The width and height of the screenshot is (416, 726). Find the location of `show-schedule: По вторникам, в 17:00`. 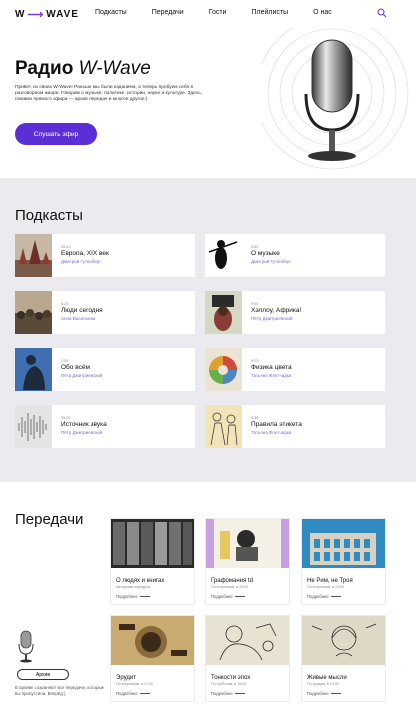

show-schedule: По вторникам, в 17:00 is located at coordinates (135, 684).